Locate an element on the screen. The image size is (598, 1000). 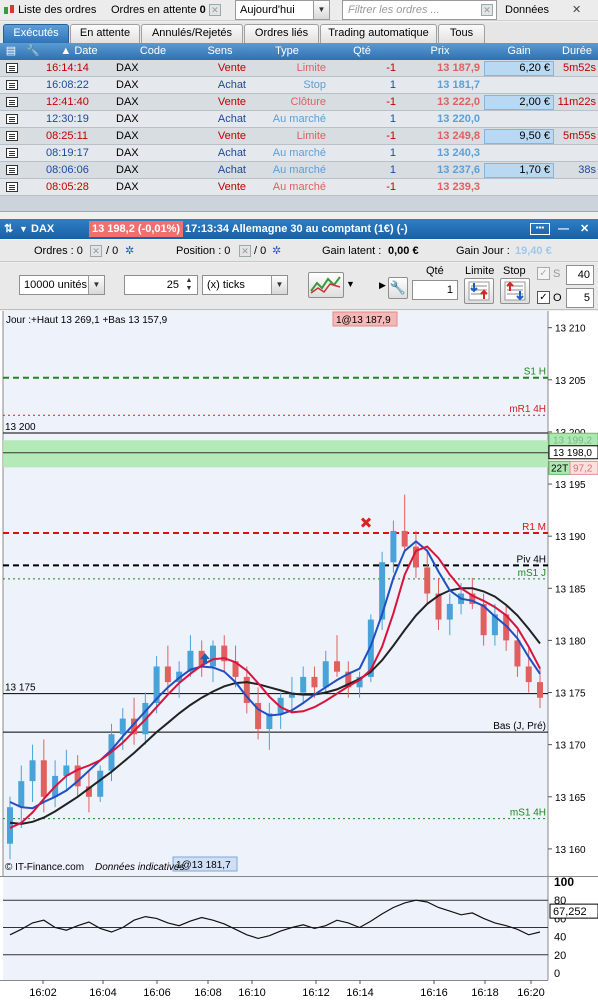
chart-strategy-icon is located at coordinates (326, 285).